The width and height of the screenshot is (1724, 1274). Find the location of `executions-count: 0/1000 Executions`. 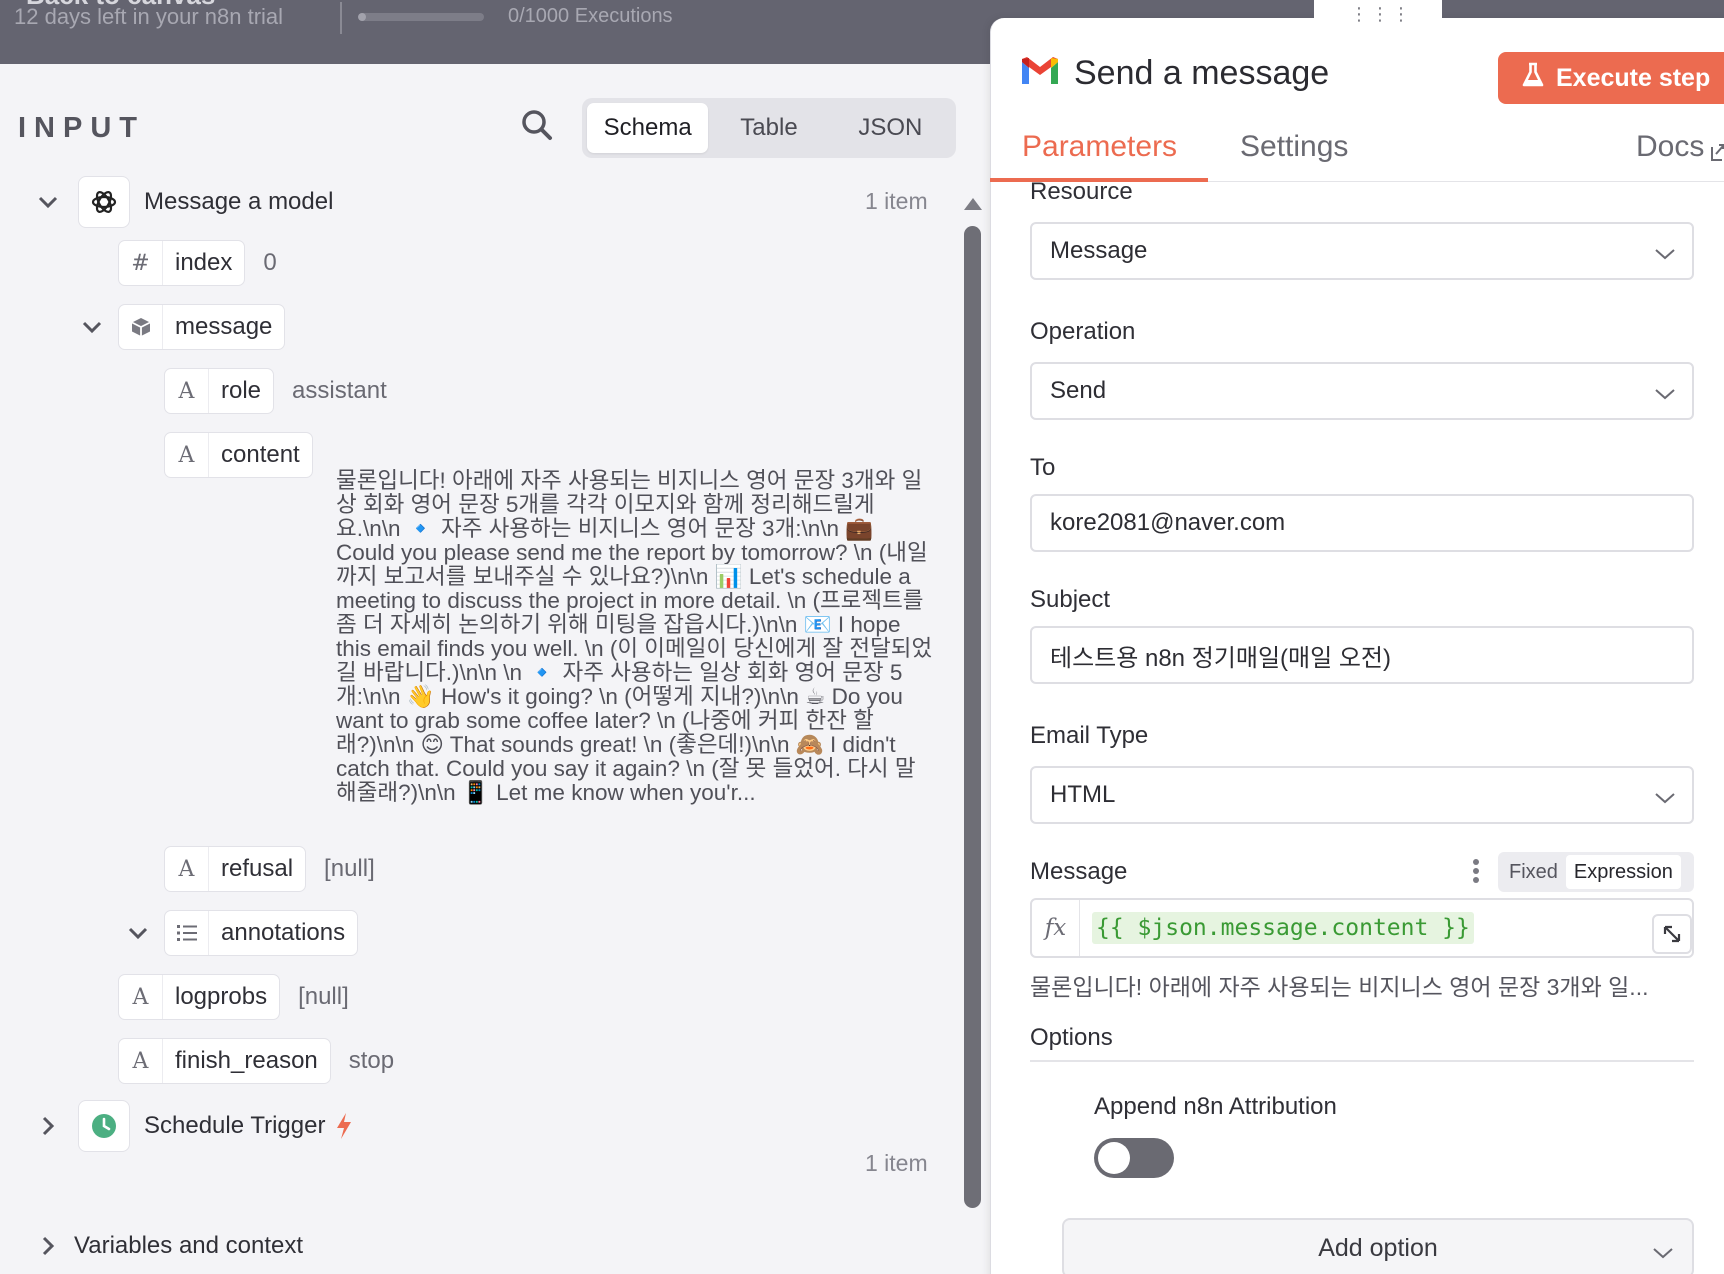

executions-count: 0/1000 Executions is located at coordinates (590, 16).